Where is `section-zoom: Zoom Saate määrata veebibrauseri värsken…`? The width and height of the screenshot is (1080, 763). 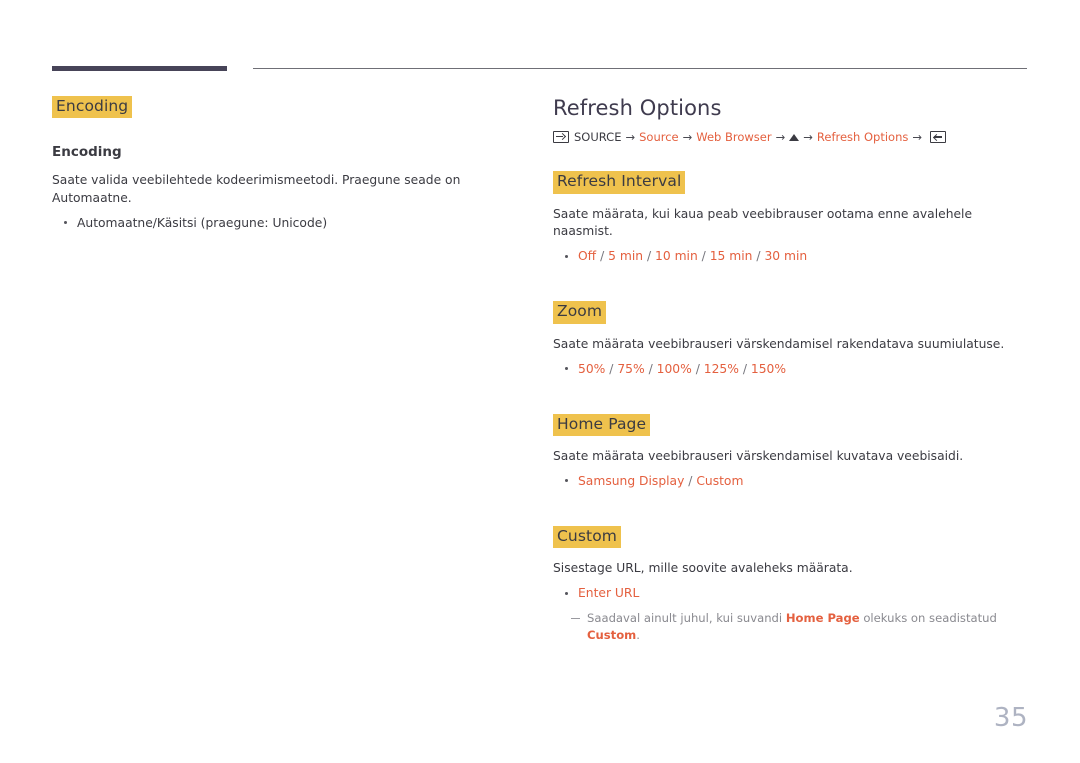 section-zoom: Zoom Saate määrata veebibrauseri värsken… is located at coordinates (793, 339).